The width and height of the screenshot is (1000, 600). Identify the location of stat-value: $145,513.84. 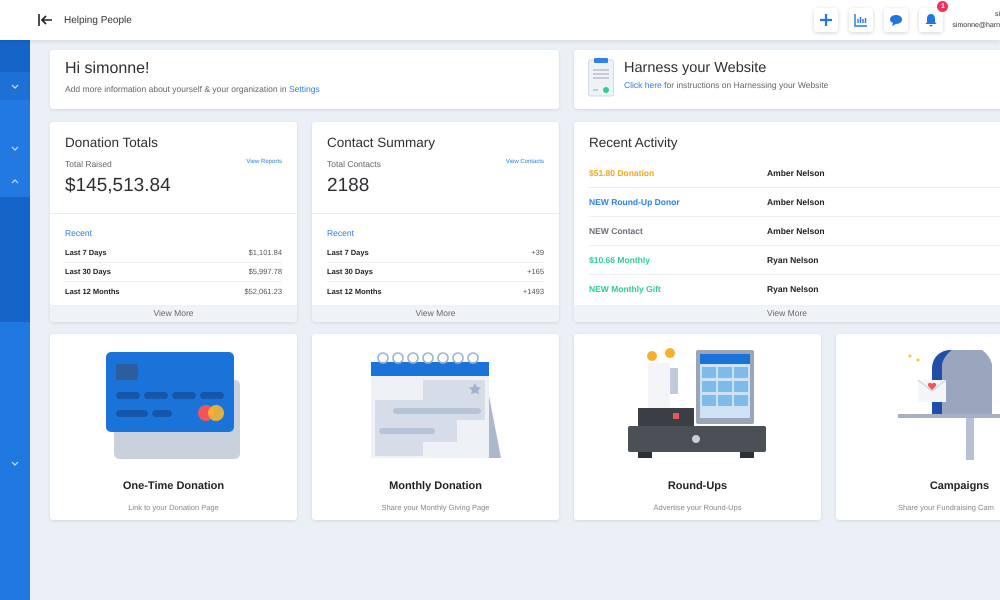
(118, 185).